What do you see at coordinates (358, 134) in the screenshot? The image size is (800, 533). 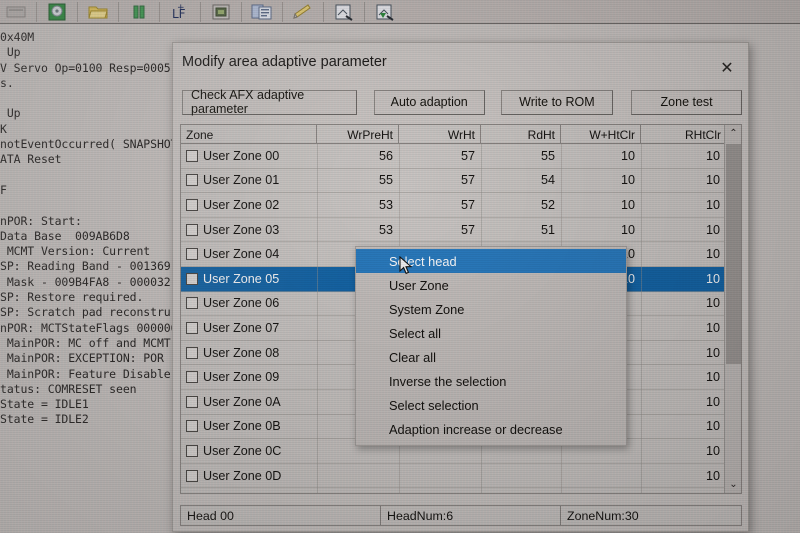 I see `column-header-wrpreht: WrPreHt` at bounding box center [358, 134].